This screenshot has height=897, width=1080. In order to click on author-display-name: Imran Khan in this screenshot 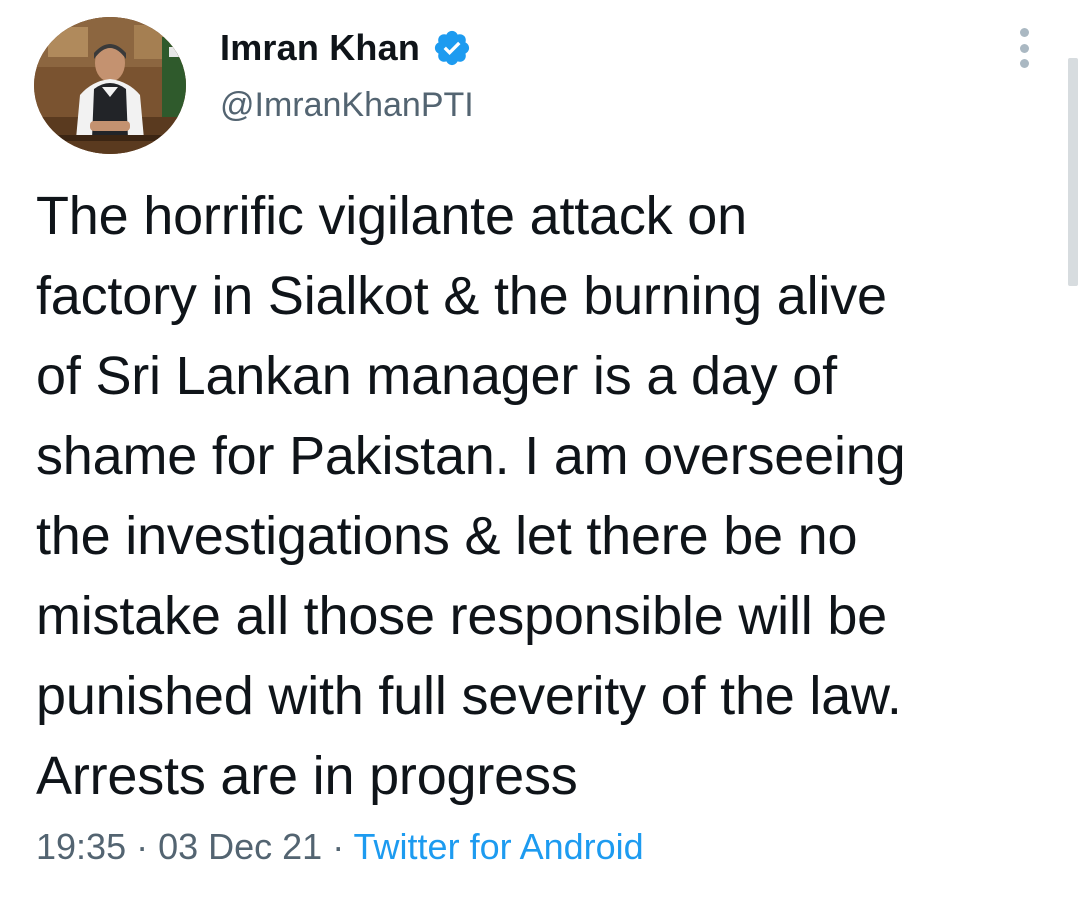, I will do `click(320, 48)`.